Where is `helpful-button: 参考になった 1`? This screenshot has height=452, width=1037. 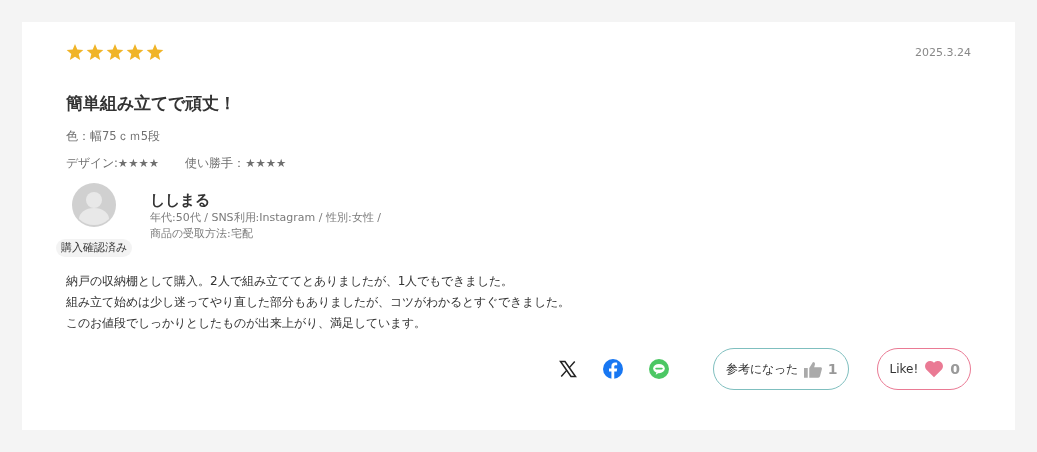
helpful-button: 参考になった 1 is located at coordinates (780, 369).